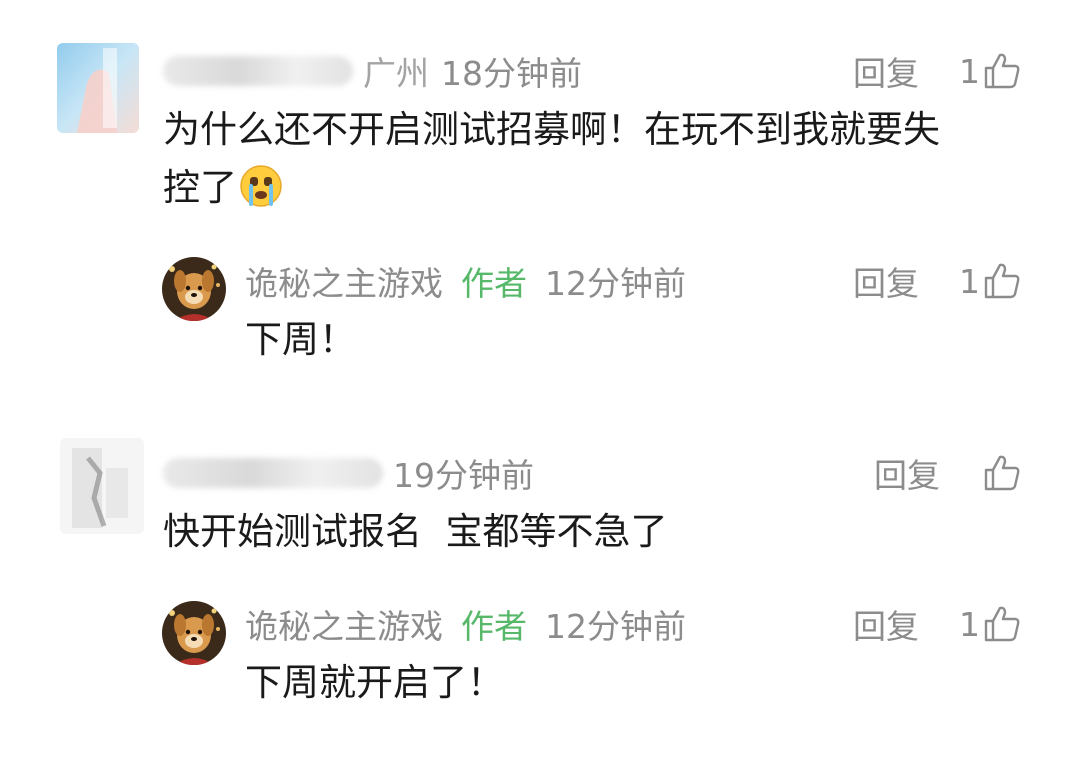 This screenshot has height=775, width=1080. I want to click on comment-text: 快开始测试报名 宝都等不急了, so click(415, 531).